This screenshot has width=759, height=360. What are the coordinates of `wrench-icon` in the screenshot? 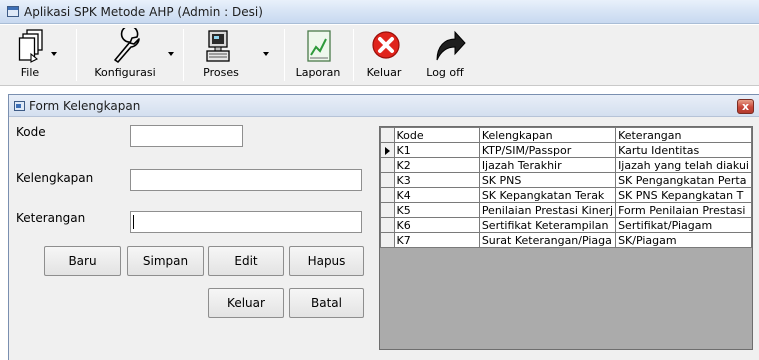 It's located at (127, 45).